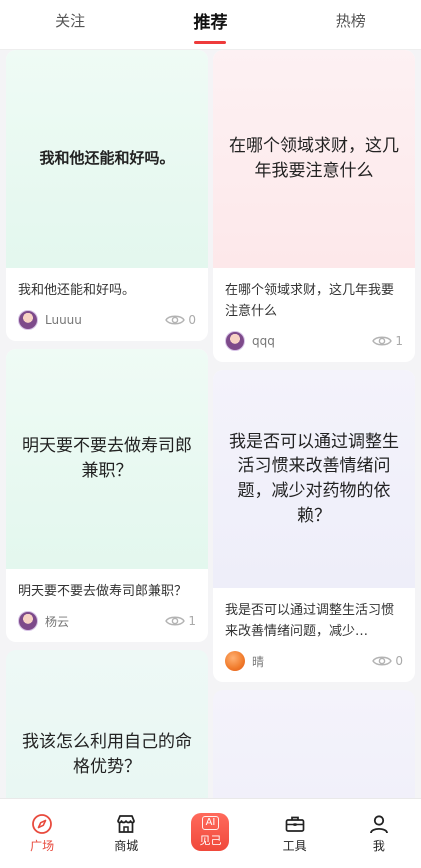 Image resolution: width=421 pixels, height=868 pixels. I want to click on nav-square: 广场, so click(42, 833).